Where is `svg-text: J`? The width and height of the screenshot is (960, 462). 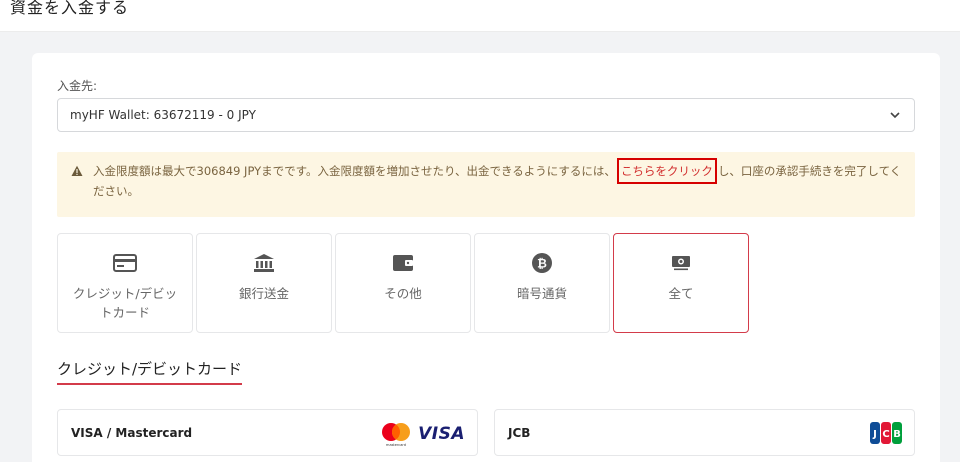
svg-text: J is located at coordinates (874, 434).